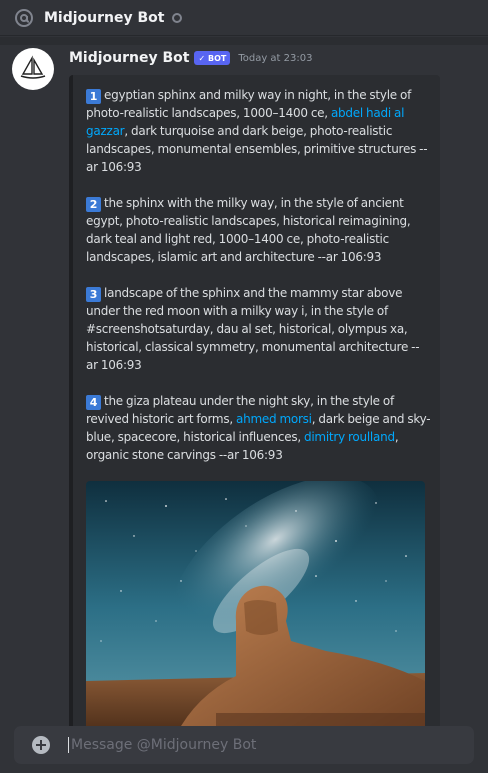  Describe the element at coordinates (244, 18) in the screenshot. I see `channel-header: Midjourney Bot` at that location.